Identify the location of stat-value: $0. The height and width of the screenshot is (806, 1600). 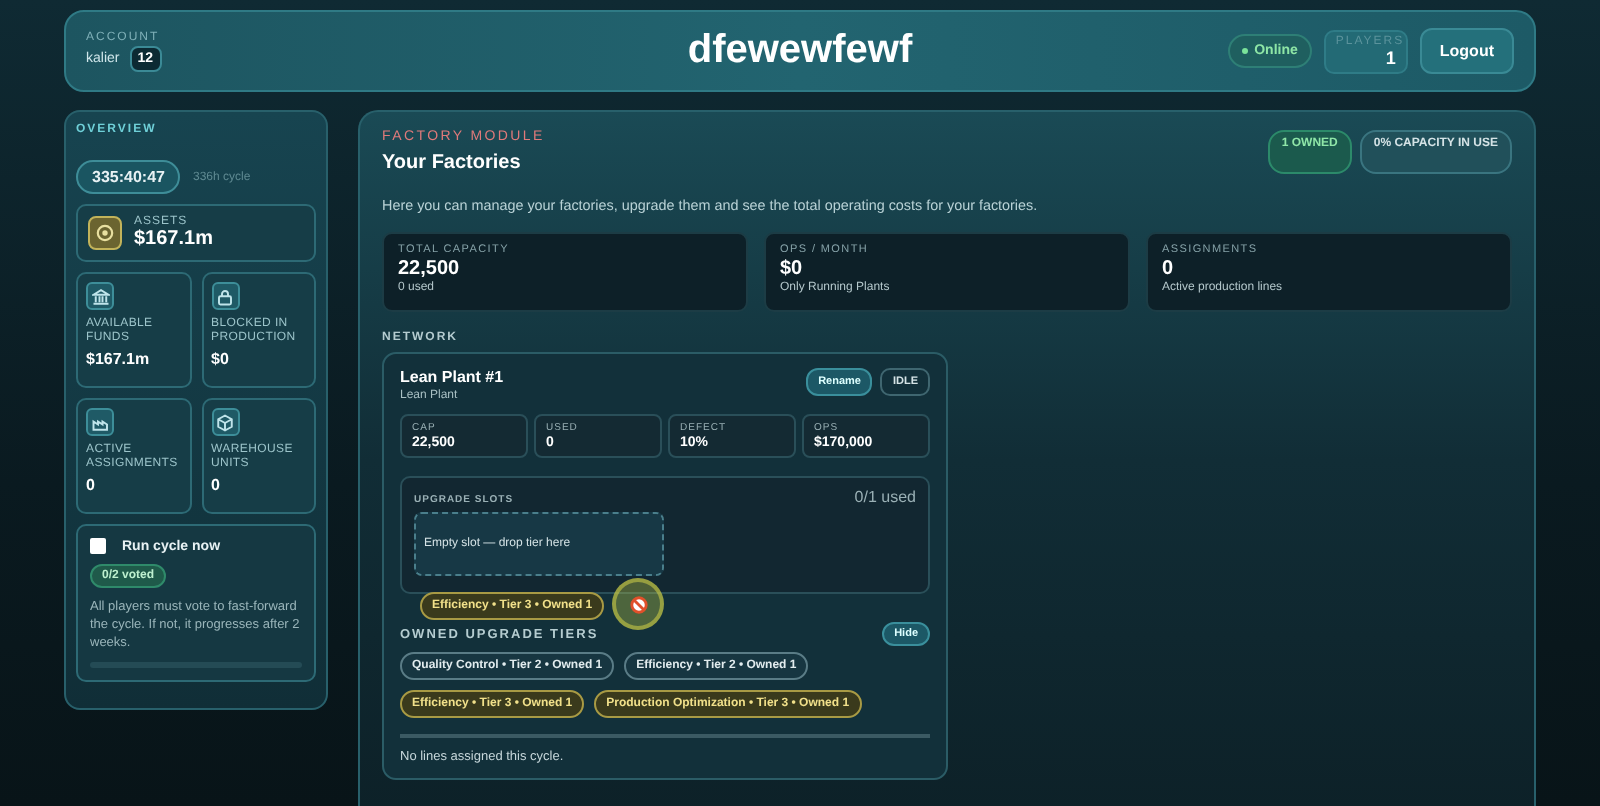
(221, 358).